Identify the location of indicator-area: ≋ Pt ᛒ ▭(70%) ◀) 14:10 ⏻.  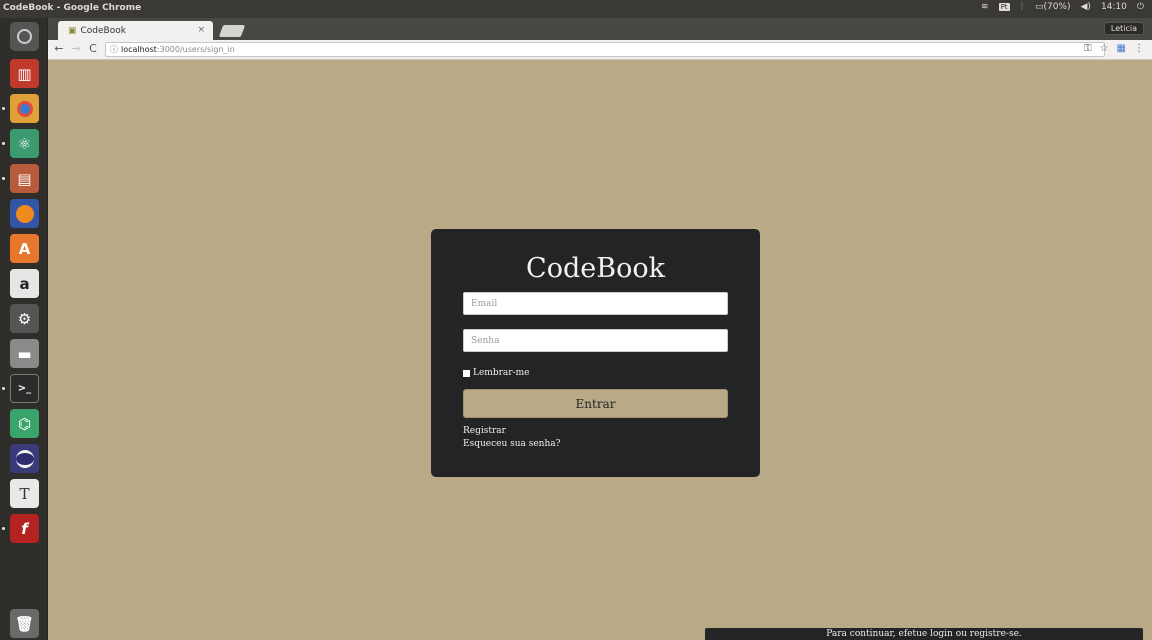
(1062, 7).